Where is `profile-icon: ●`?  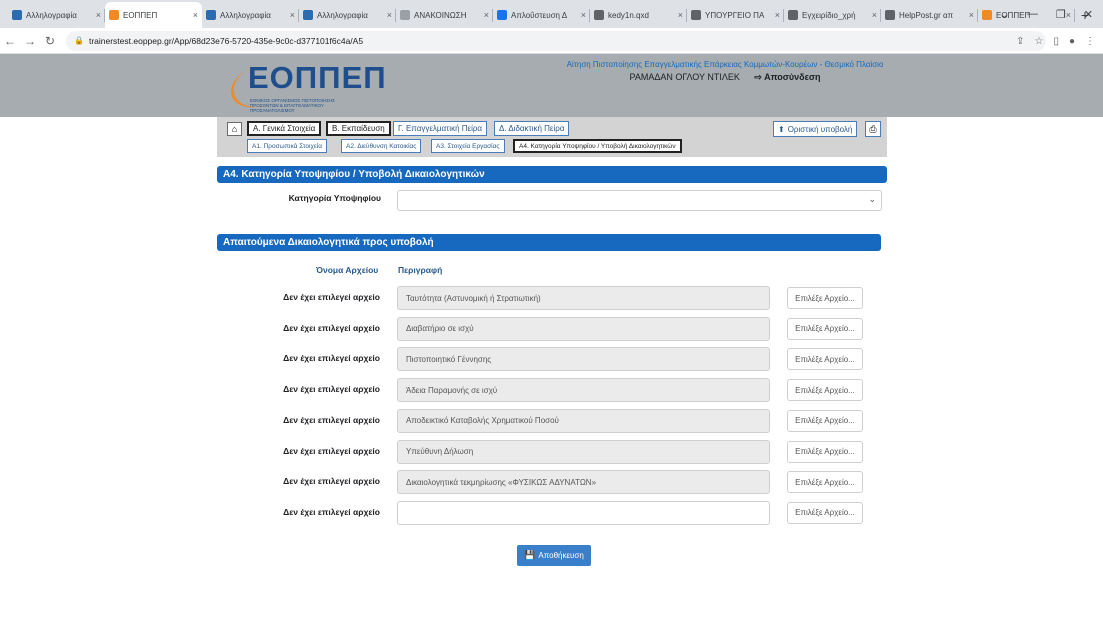
profile-icon: ● is located at coordinates (1072, 41).